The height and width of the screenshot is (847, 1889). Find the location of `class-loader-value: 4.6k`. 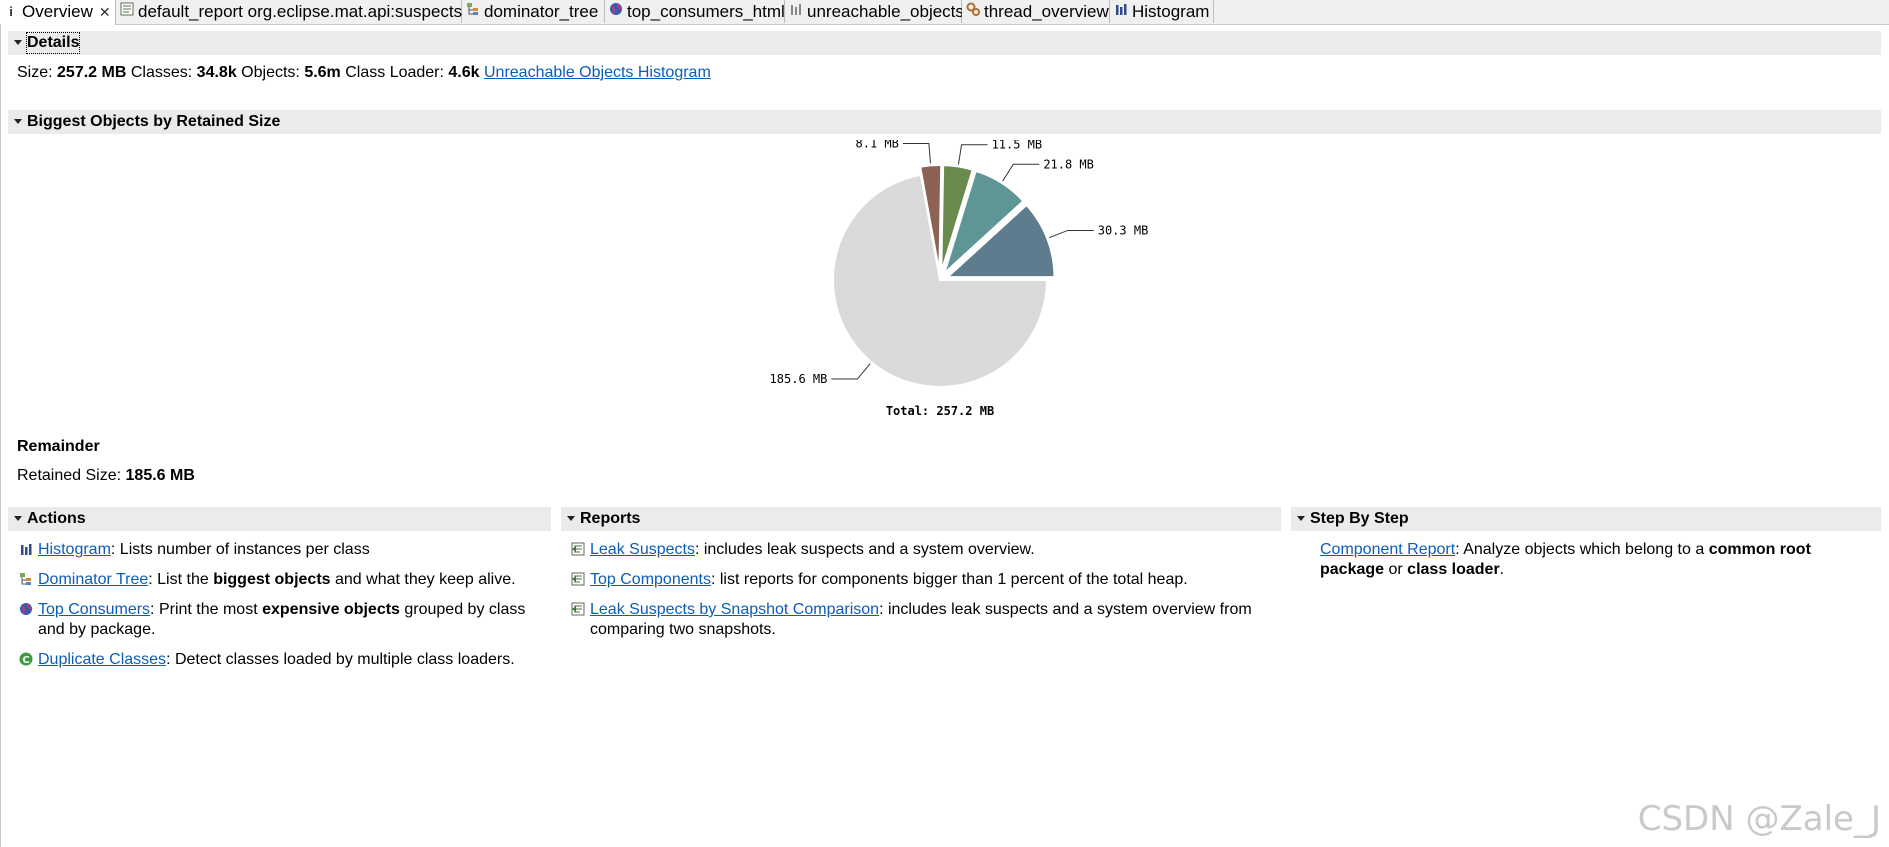

class-loader-value: 4.6k is located at coordinates (464, 72).